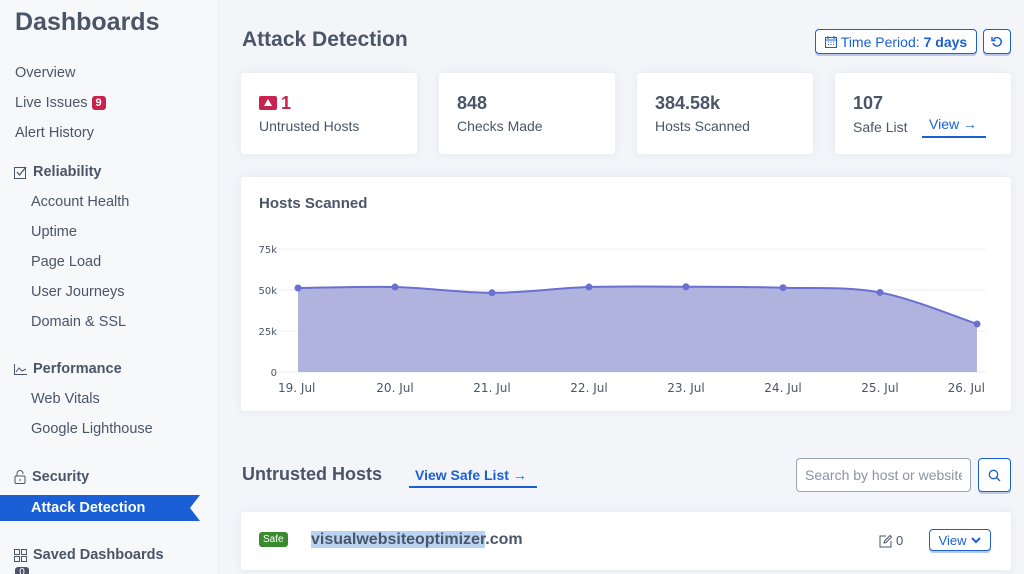  What do you see at coordinates (20, 555) in the screenshot?
I see `grid-icon` at bounding box center [20, 555].